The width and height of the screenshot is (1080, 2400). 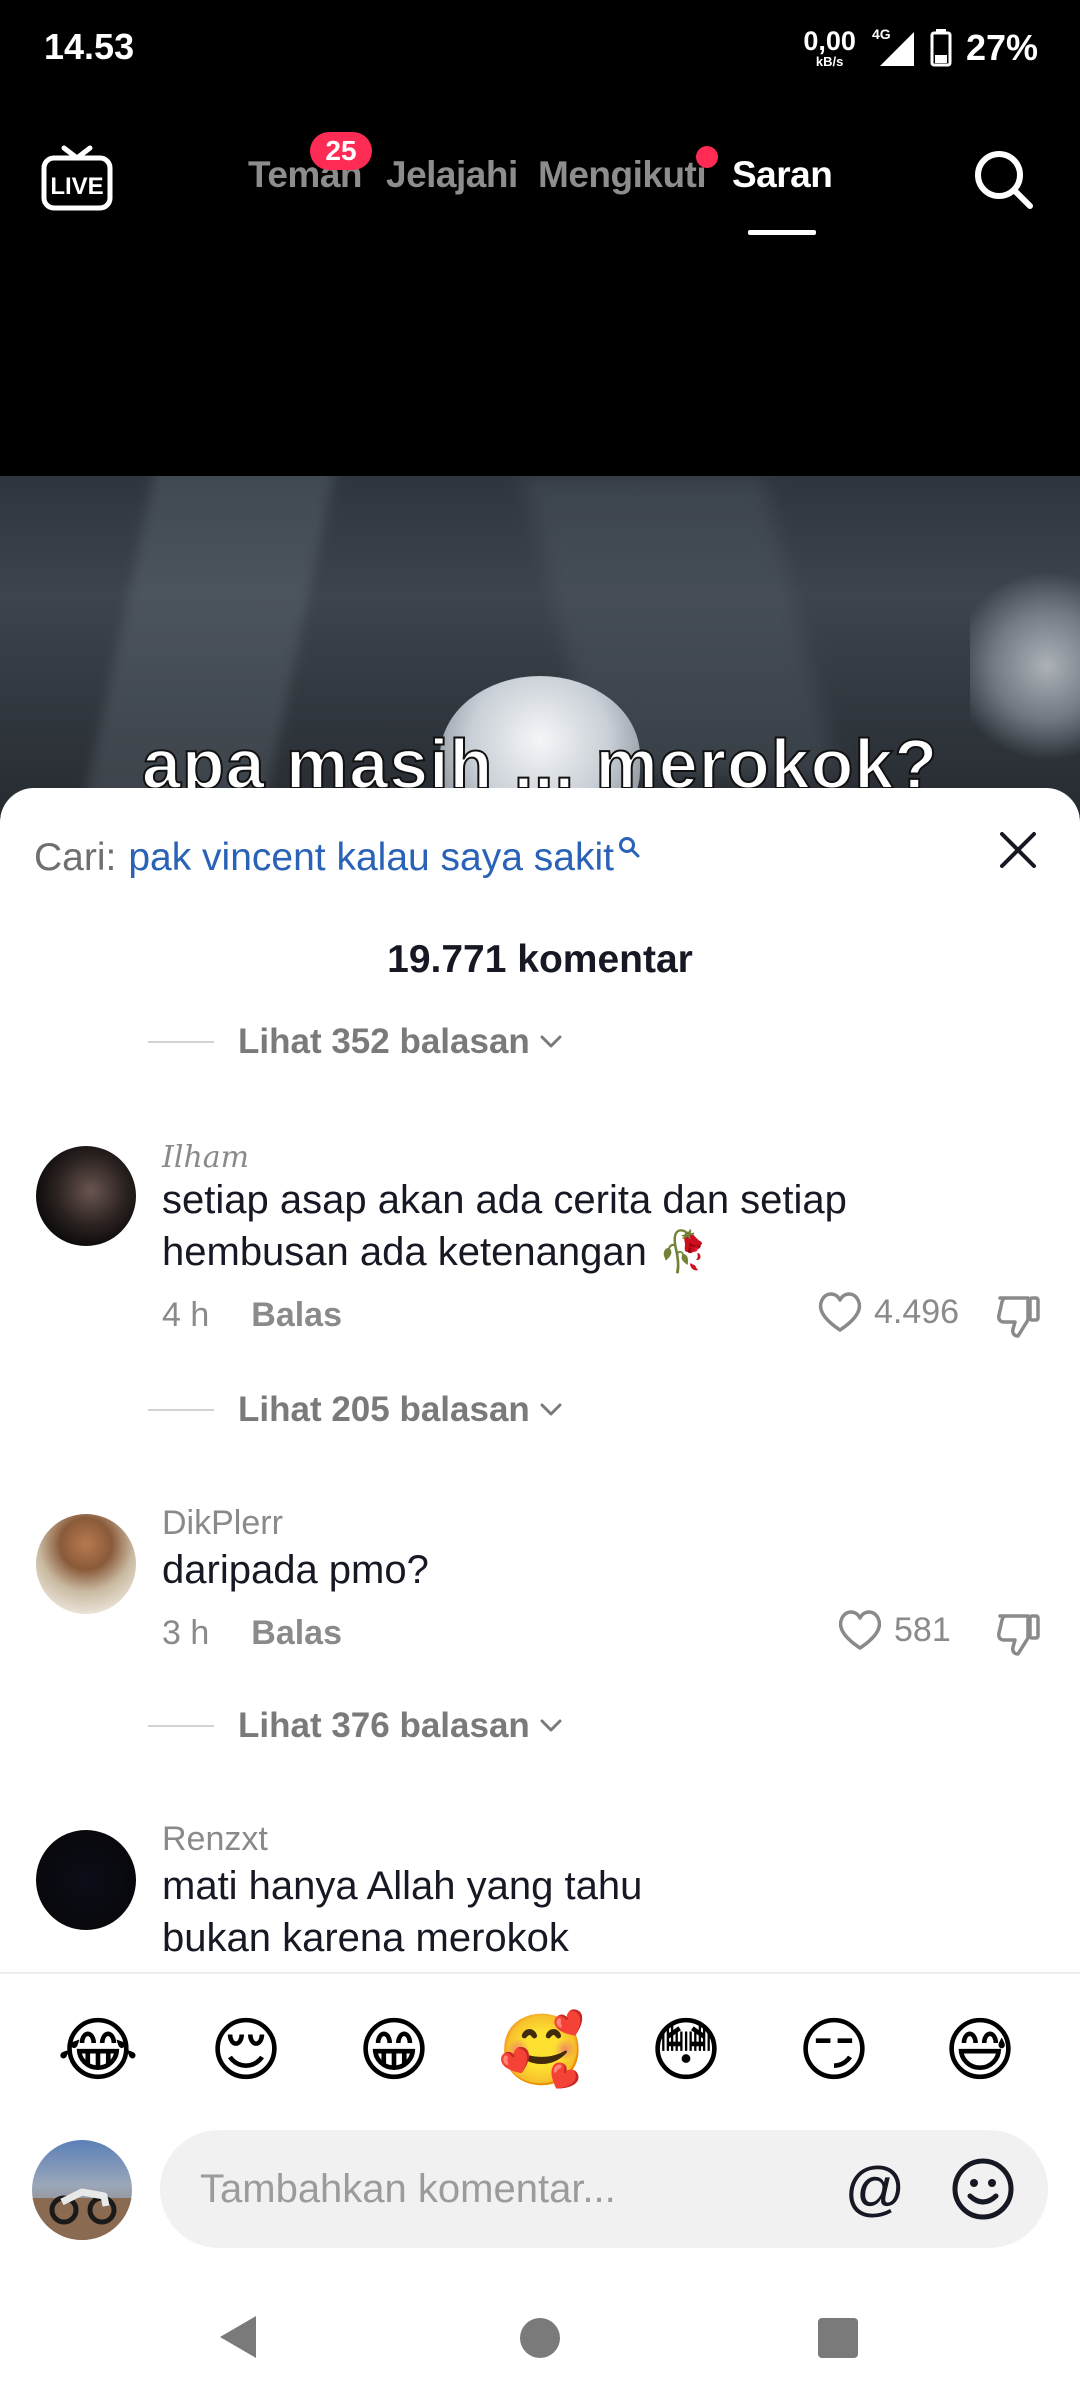 I want to click on emoji-button: 😏, so click(x=834, y=2050).